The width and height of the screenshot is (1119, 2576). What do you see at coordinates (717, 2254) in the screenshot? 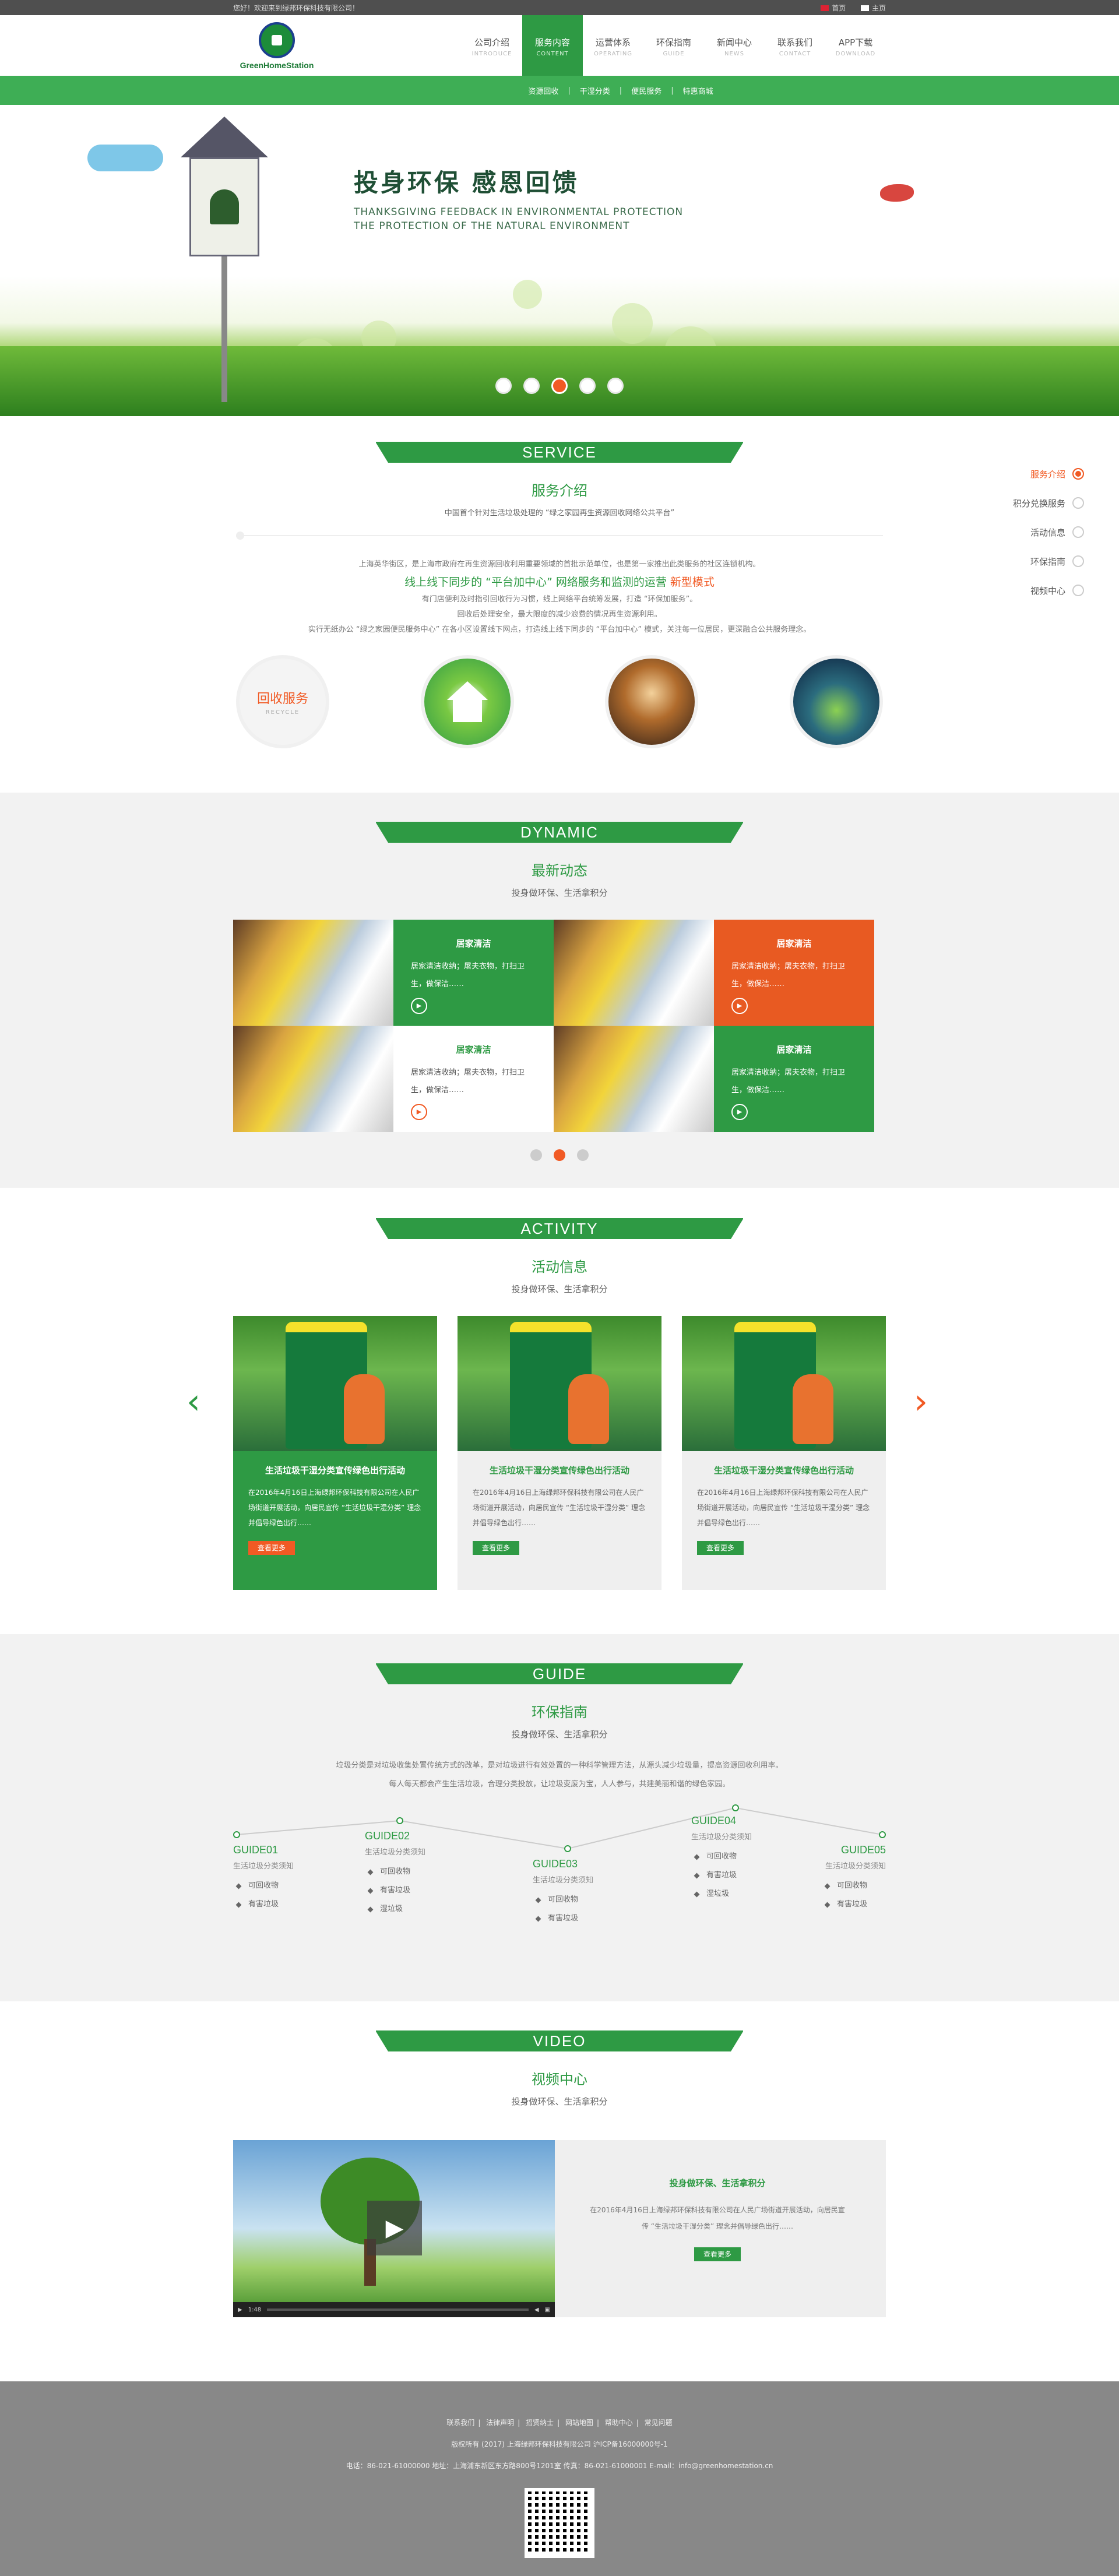
I see `video-more-button: 查看更多` at bounding box center [717, 2254].